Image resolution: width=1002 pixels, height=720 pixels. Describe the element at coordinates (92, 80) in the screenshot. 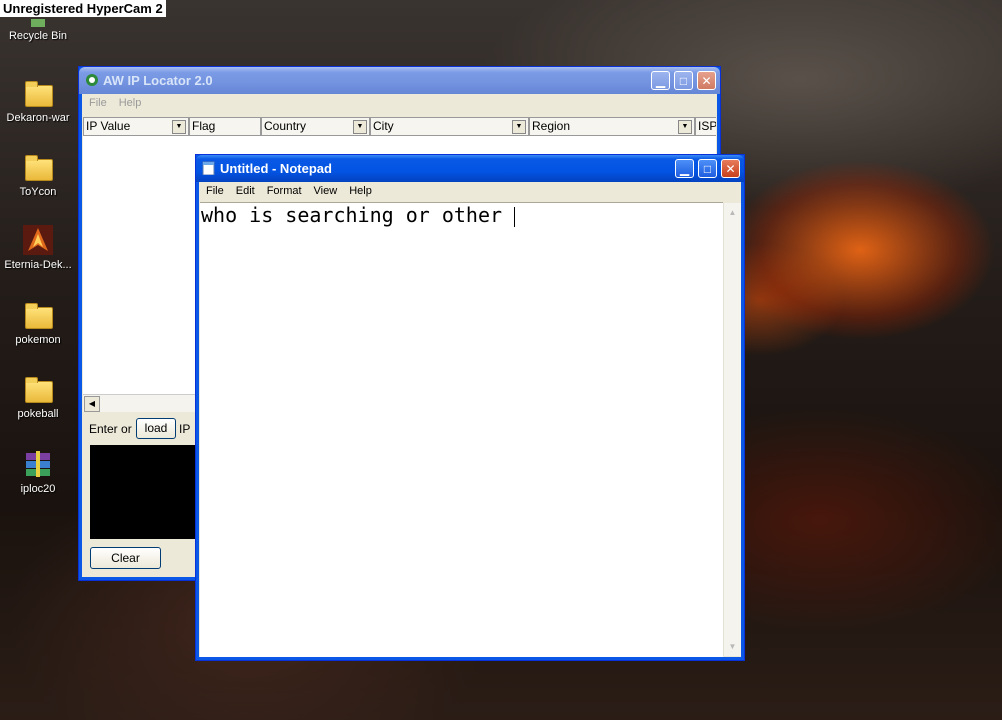

I see `ip-locator-app-icon` at that location.